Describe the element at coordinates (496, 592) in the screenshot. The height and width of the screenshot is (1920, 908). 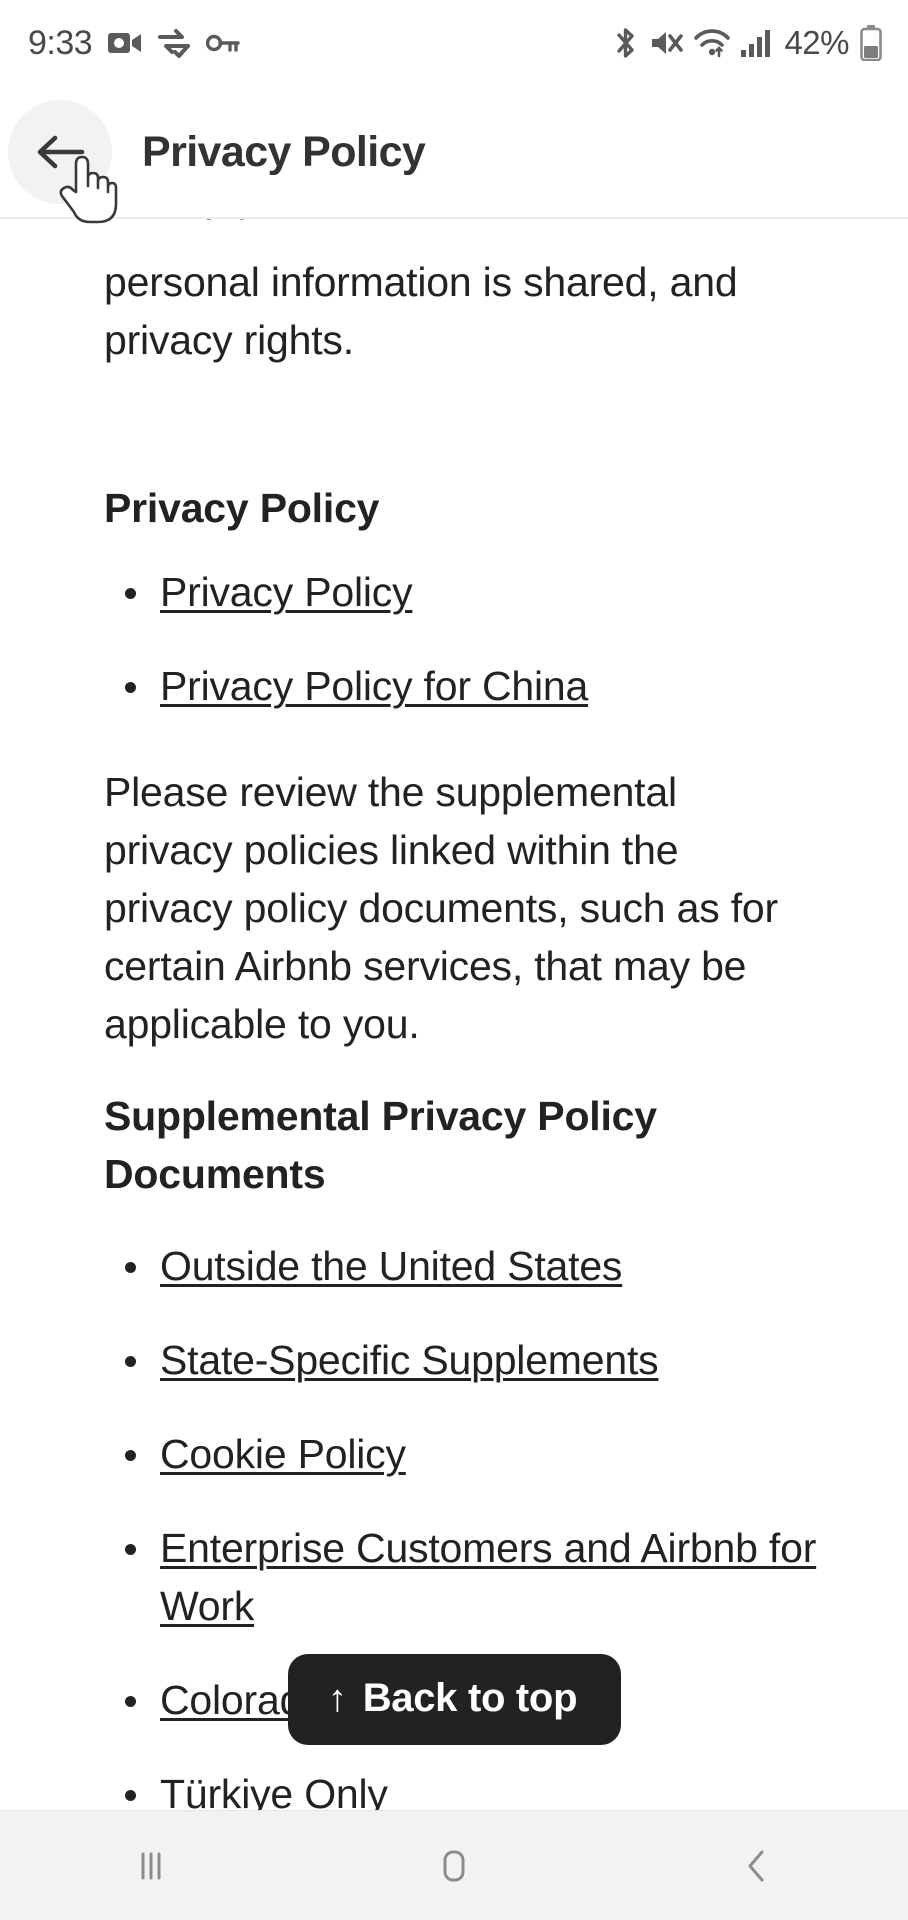
I see `list-item: Privacy Policy` at that location.